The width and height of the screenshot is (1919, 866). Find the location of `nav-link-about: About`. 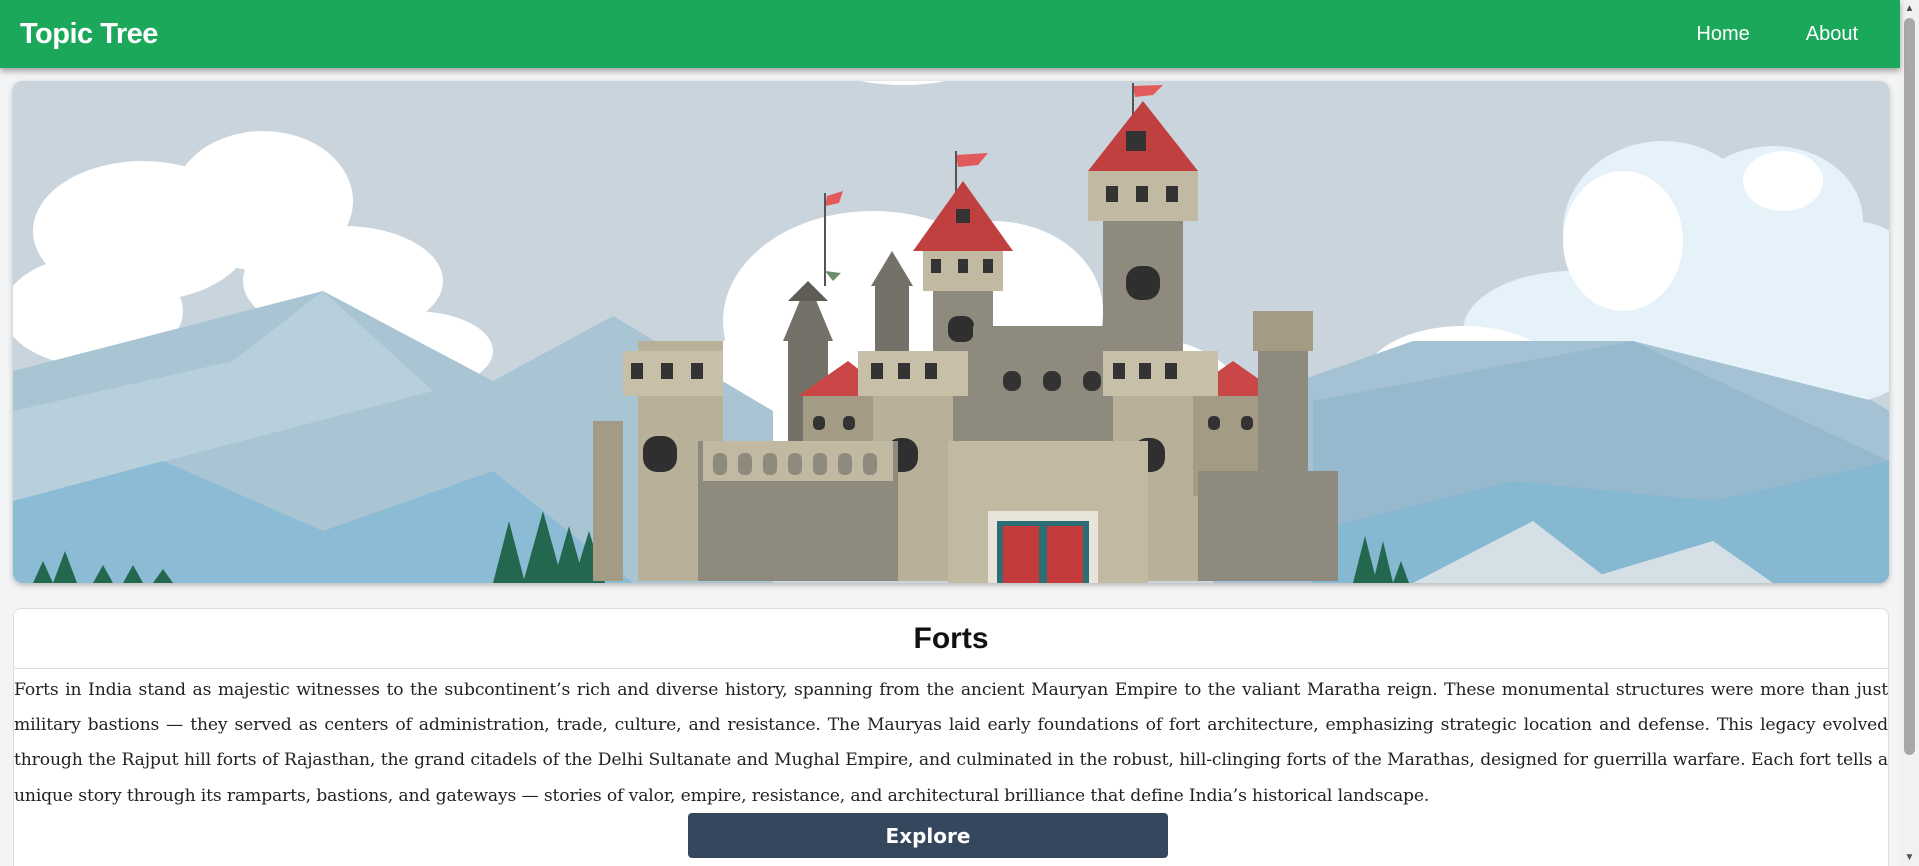

nav-link-about: About is located at coordinates (1832, 34).